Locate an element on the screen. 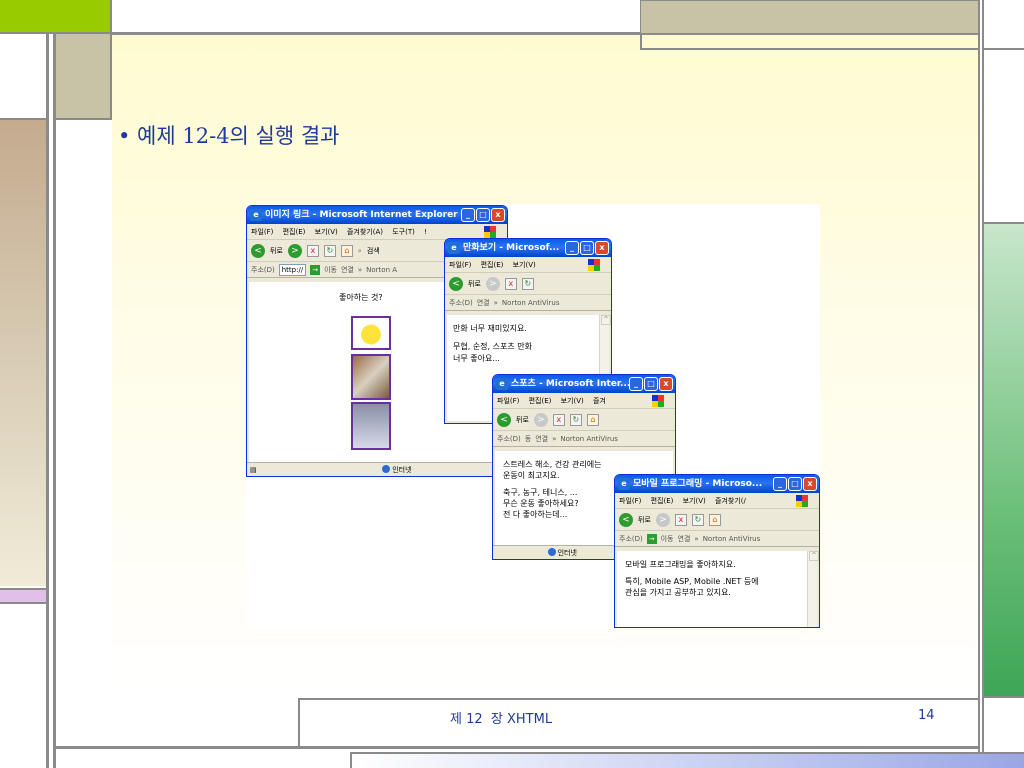 The height and width of the screenshot is (768, 1024). pda-image-link is located at coordinates (371, 426).